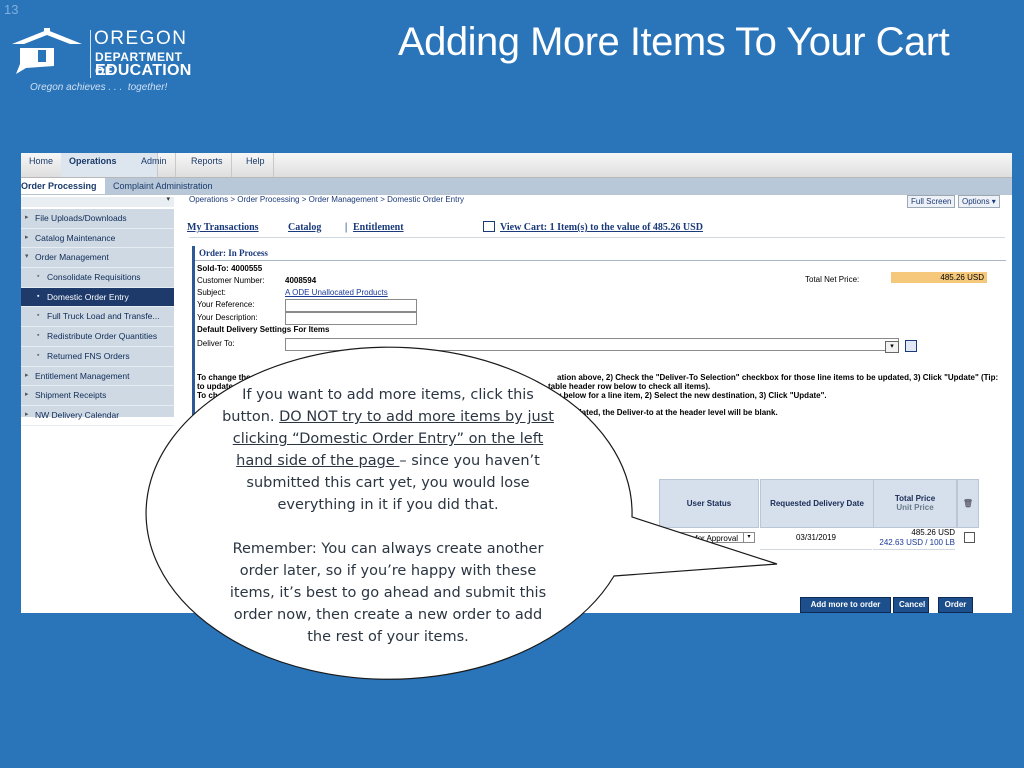 The image size is (1024, 768). What do you see at coordinates (911, 346) in the screenshot?
I see `address-lookup-icon` at bounding box center [911, 346].